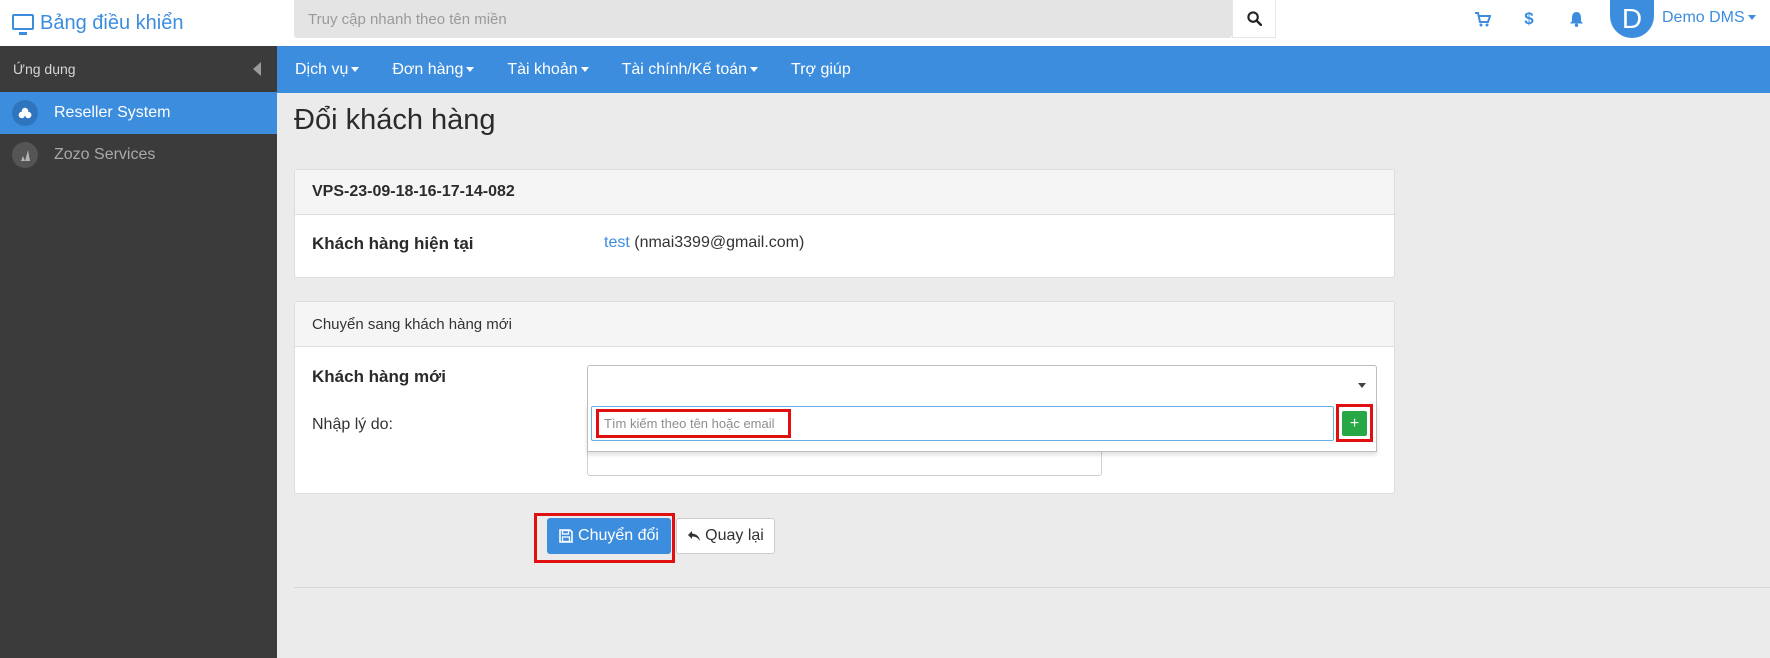  I want to click on notifications-button, so click(1576, 19).